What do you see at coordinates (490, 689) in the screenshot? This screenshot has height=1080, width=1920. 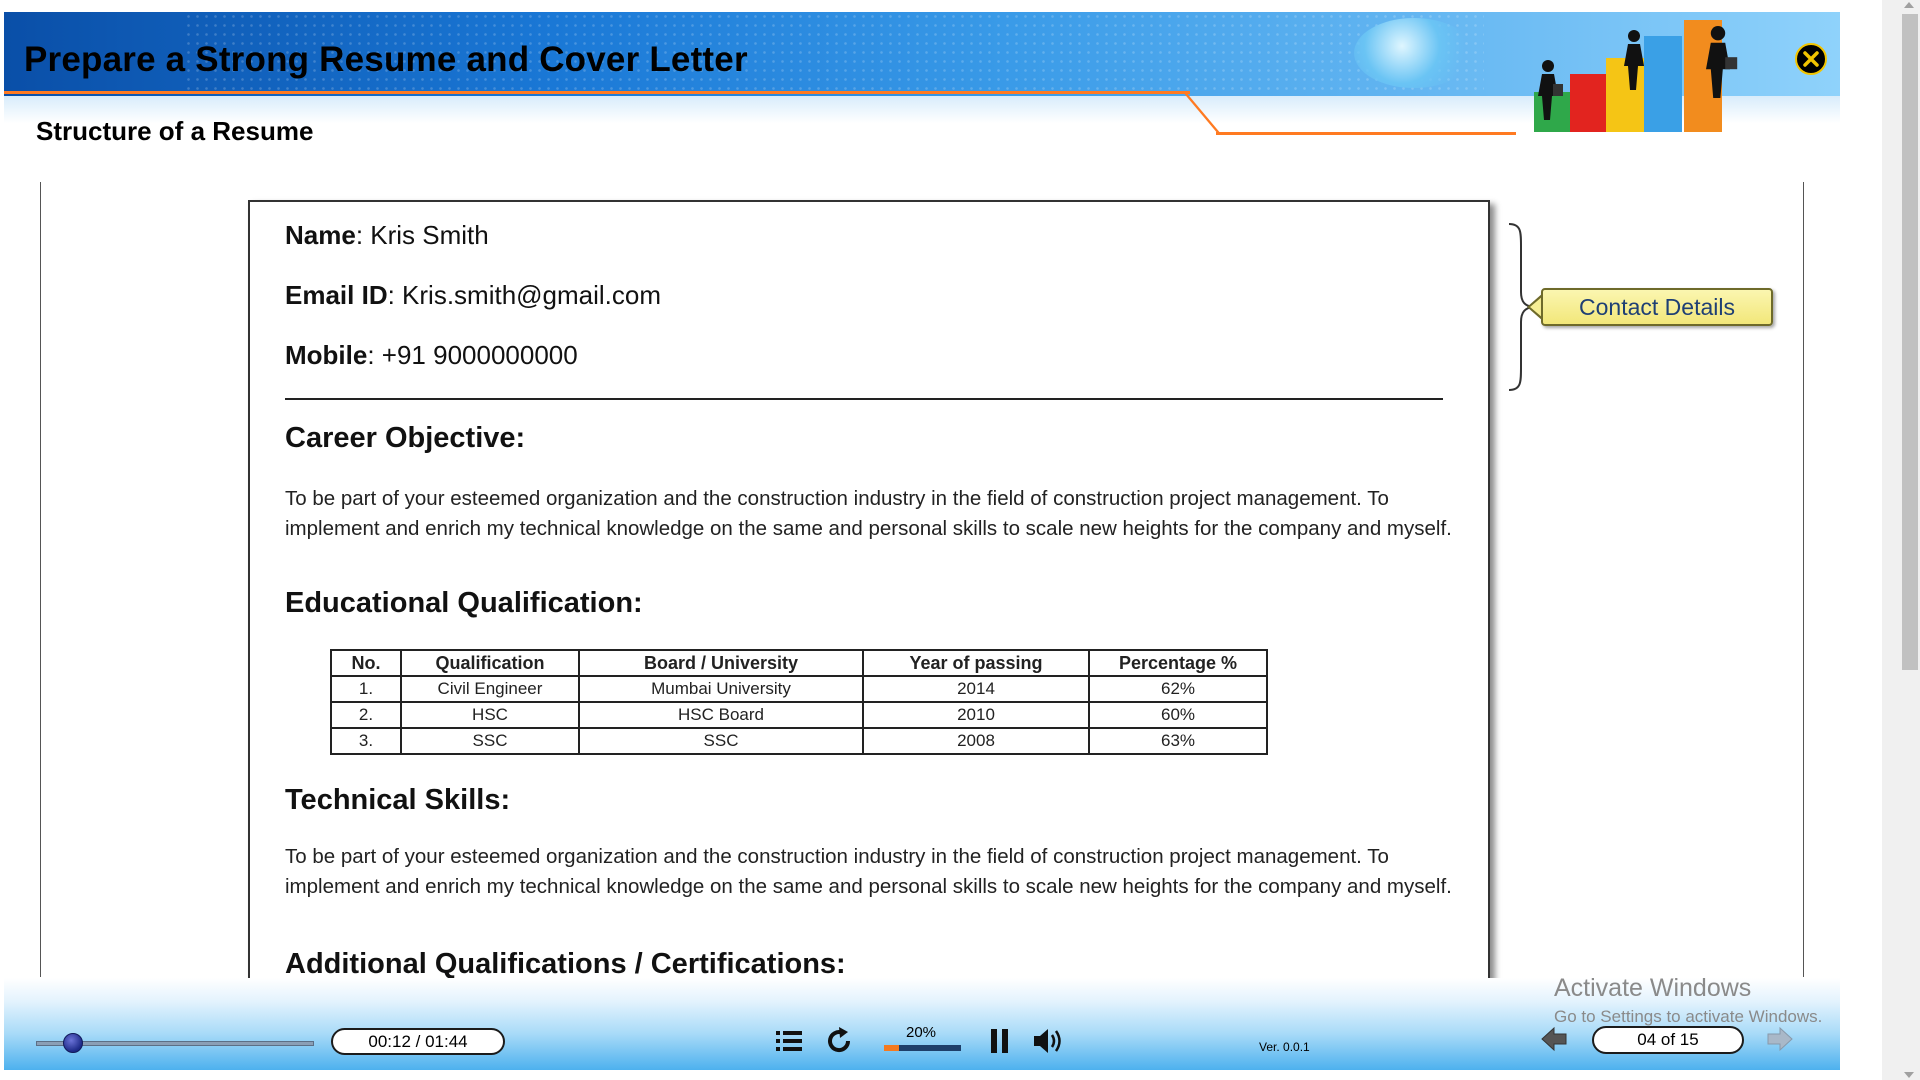 I see `table-cell: Civil Engineer` at bounding box center [490, 689].